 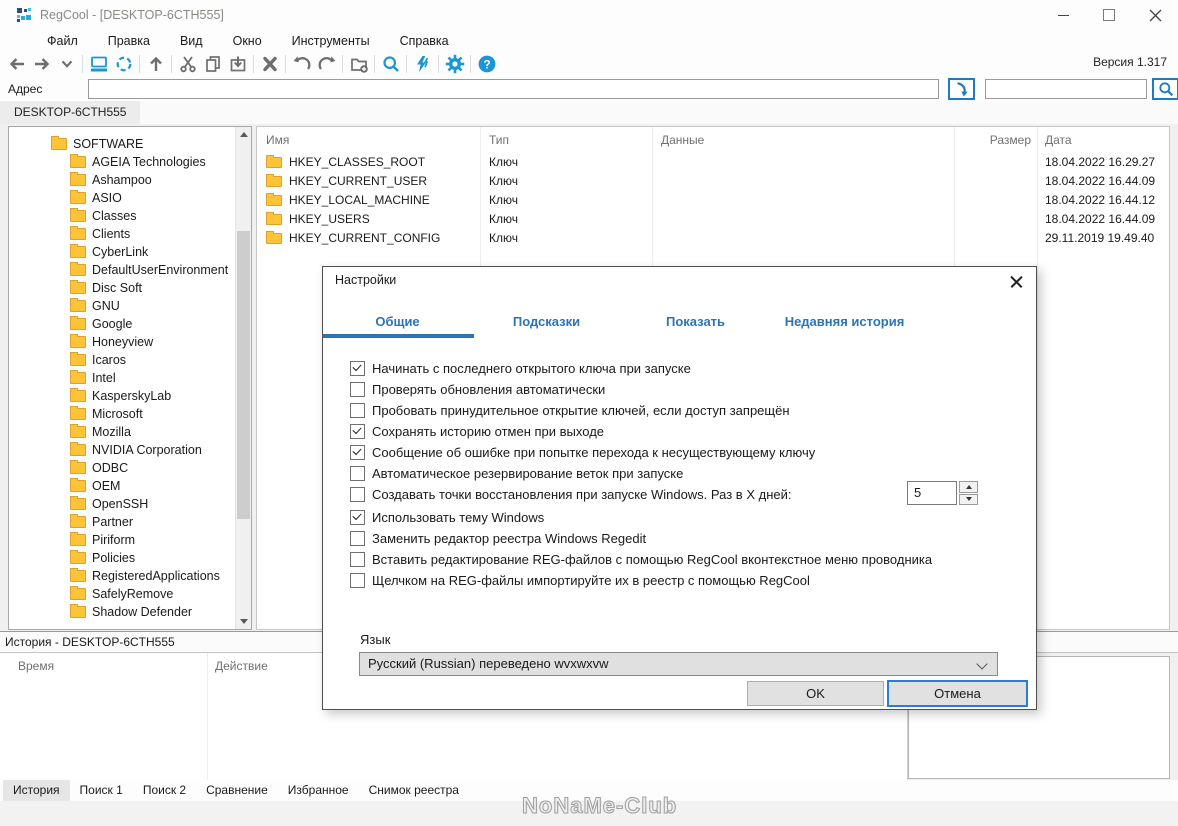 I want to click on bottom-tab: Сравнение, so click(x=237, y=790).